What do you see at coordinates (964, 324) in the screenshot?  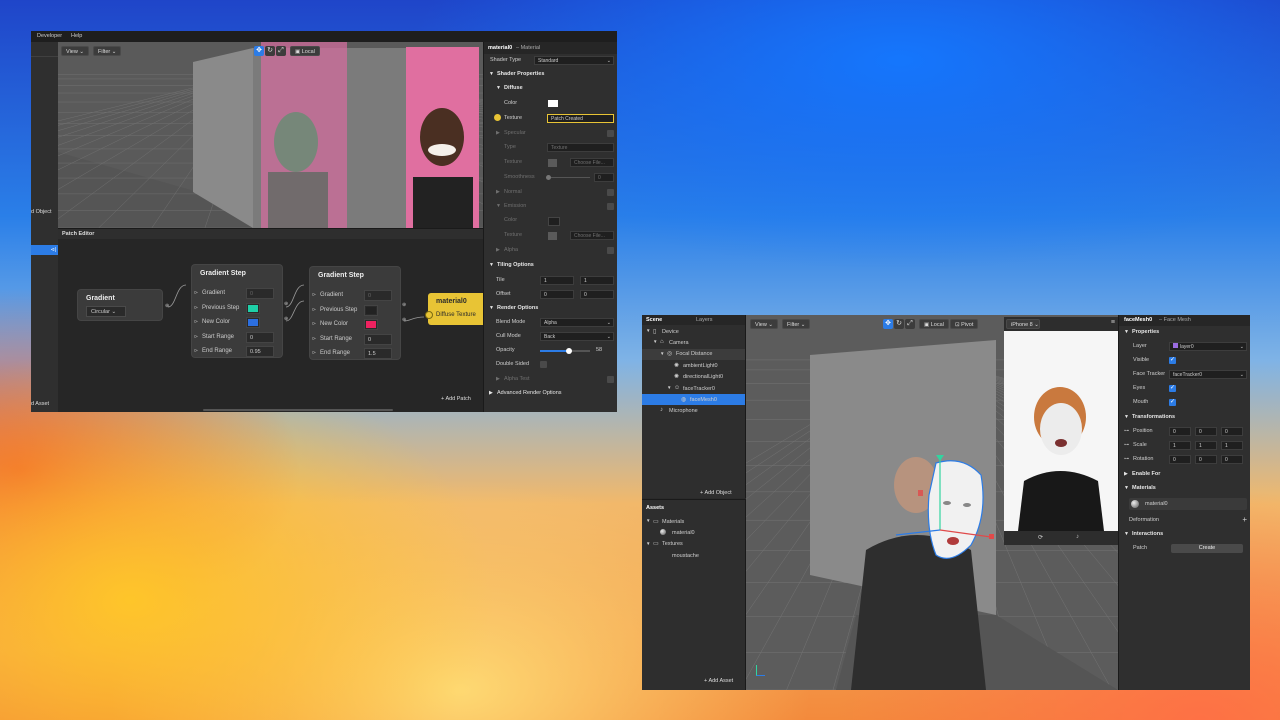 I see `pivot-toggle: ⊡ Pivot` at bounding box center [964, 324].